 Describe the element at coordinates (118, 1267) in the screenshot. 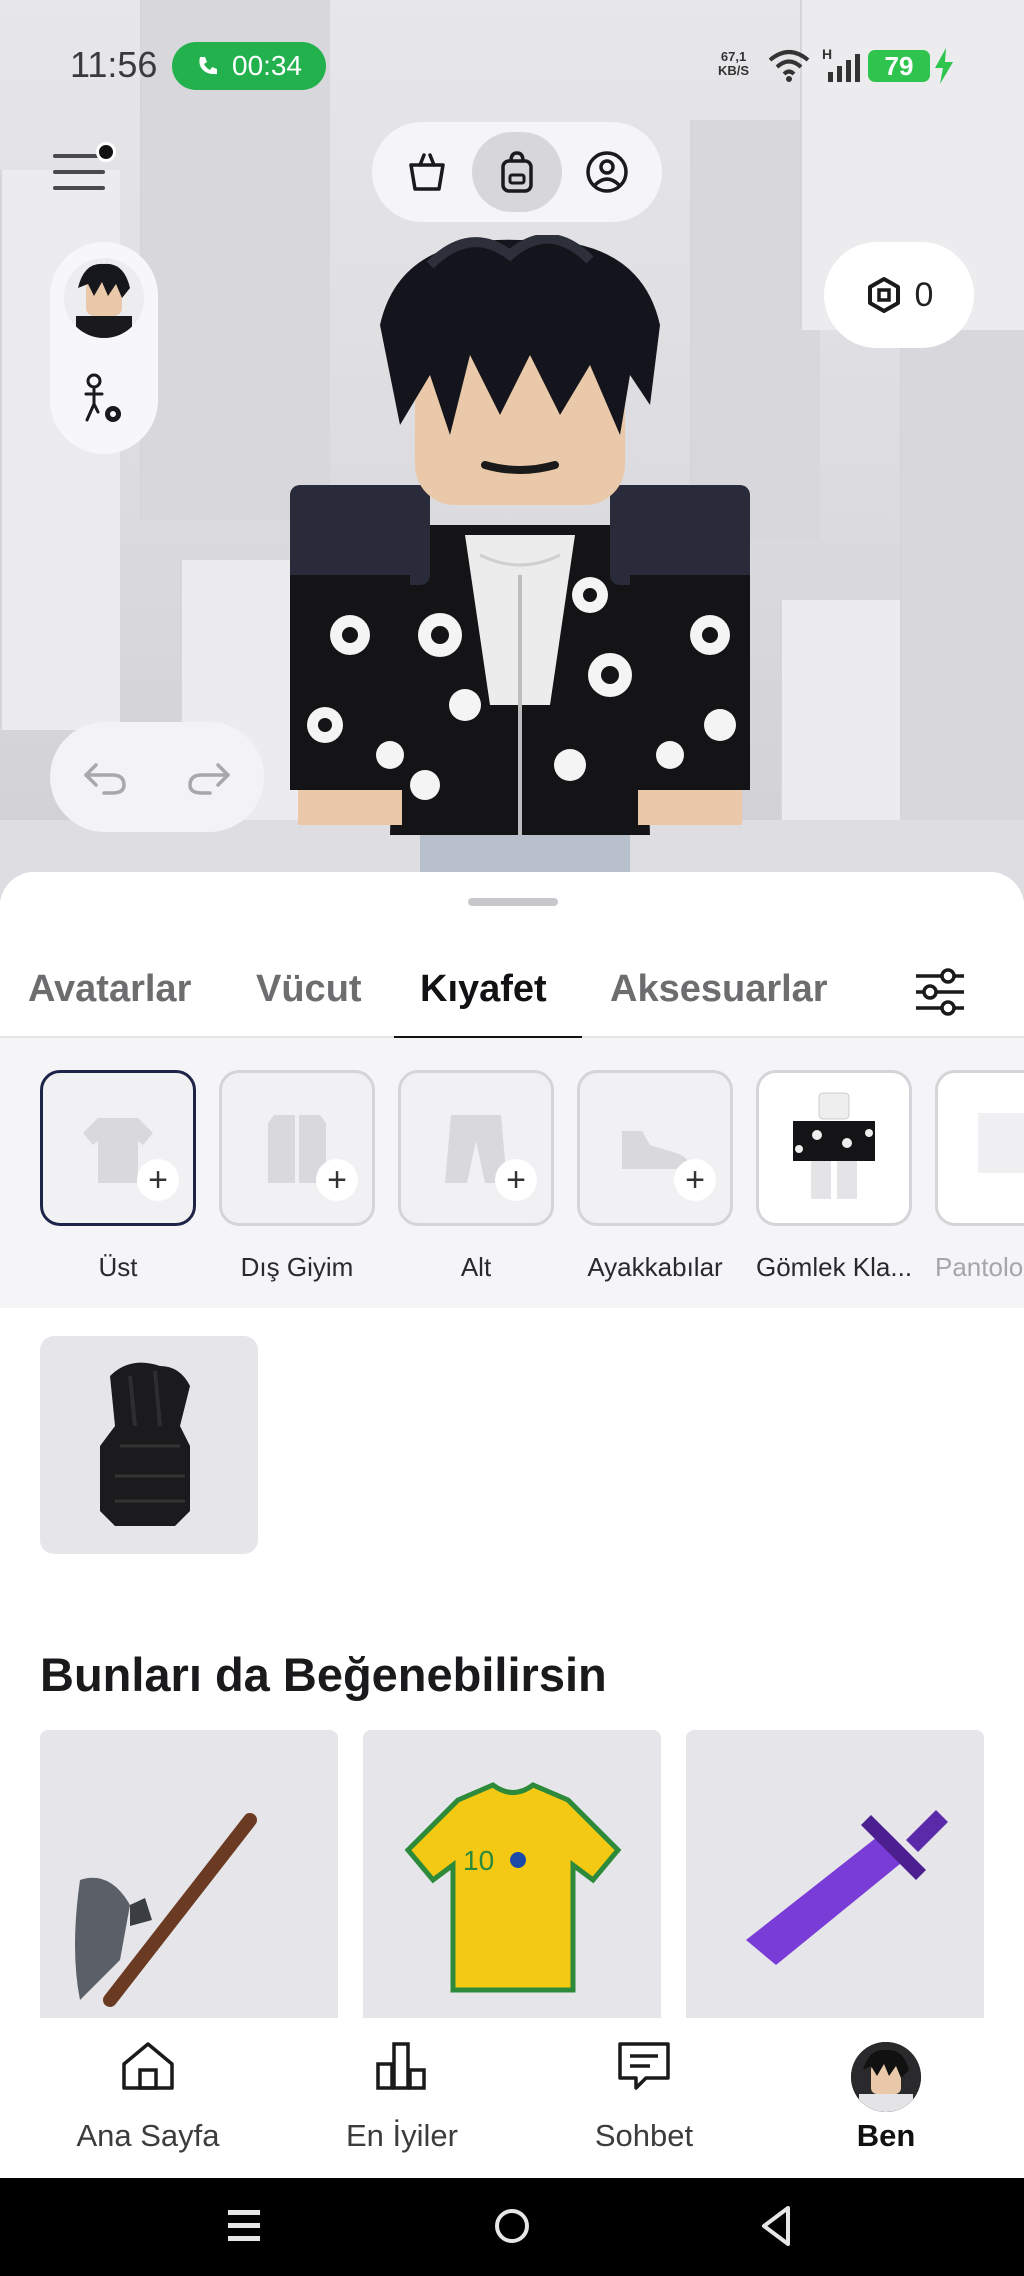

I see `category-label: Üst` at that location.